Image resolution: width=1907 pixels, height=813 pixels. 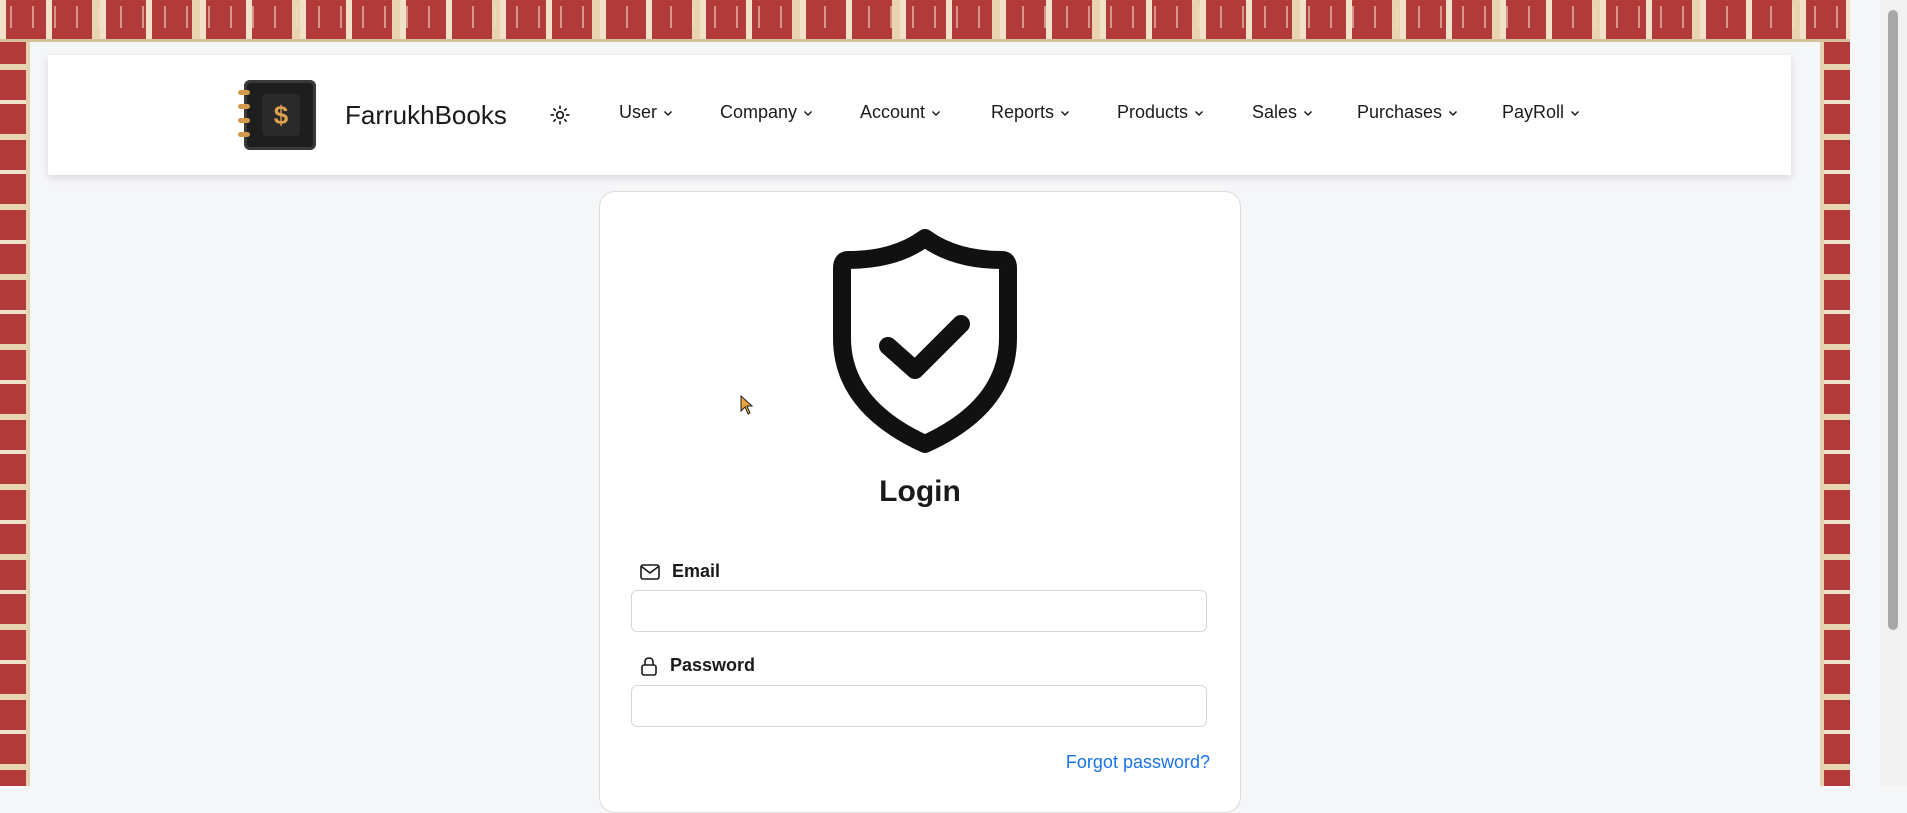 I want to click on password-label: Password, so click(x=697, y=665).